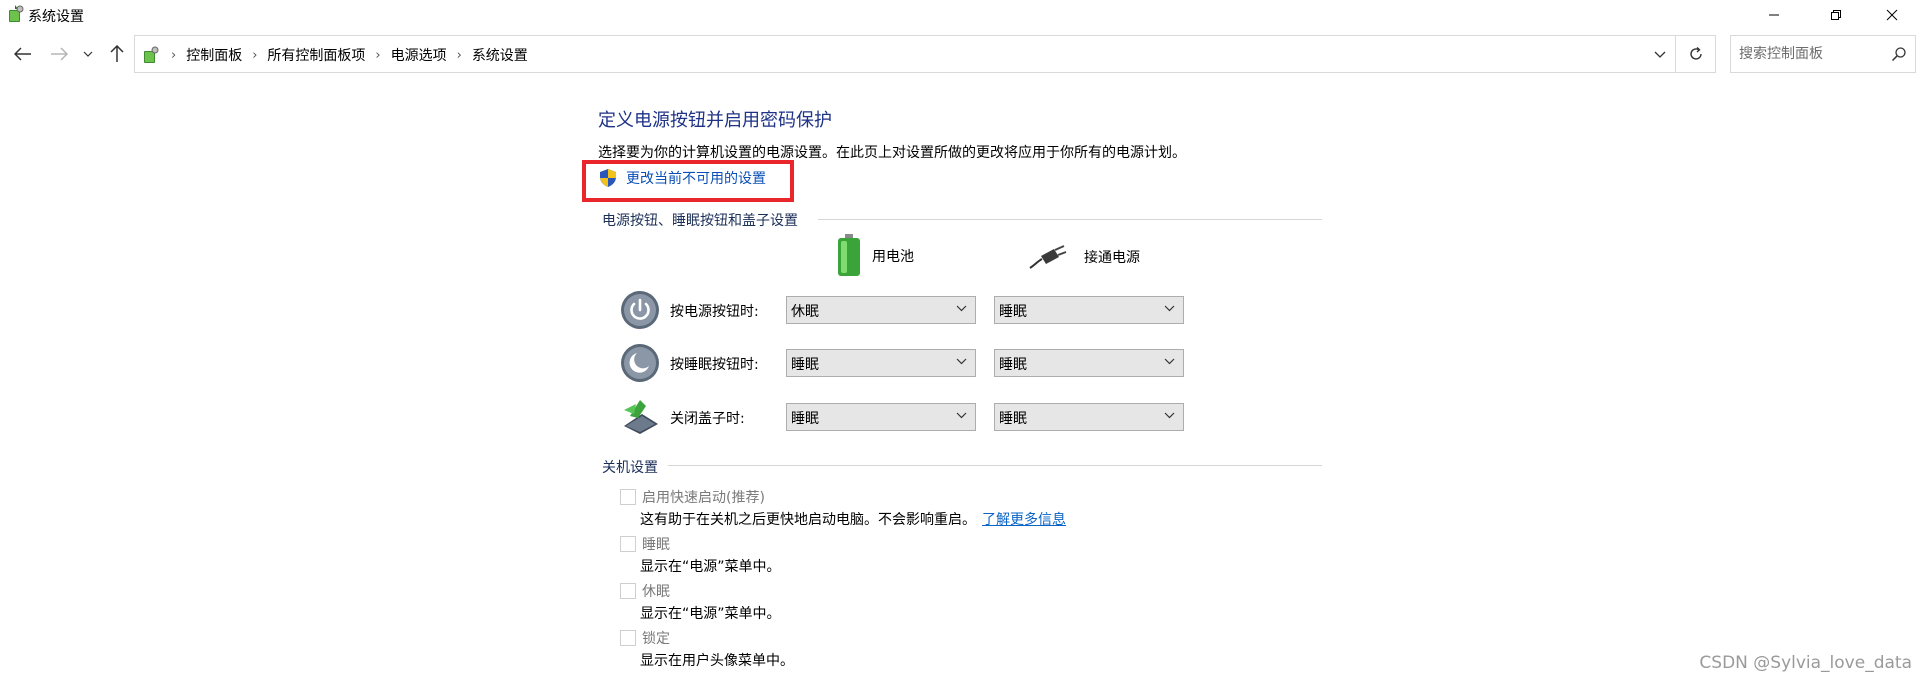  I want to click on refresh-button, so click(1696, 54).